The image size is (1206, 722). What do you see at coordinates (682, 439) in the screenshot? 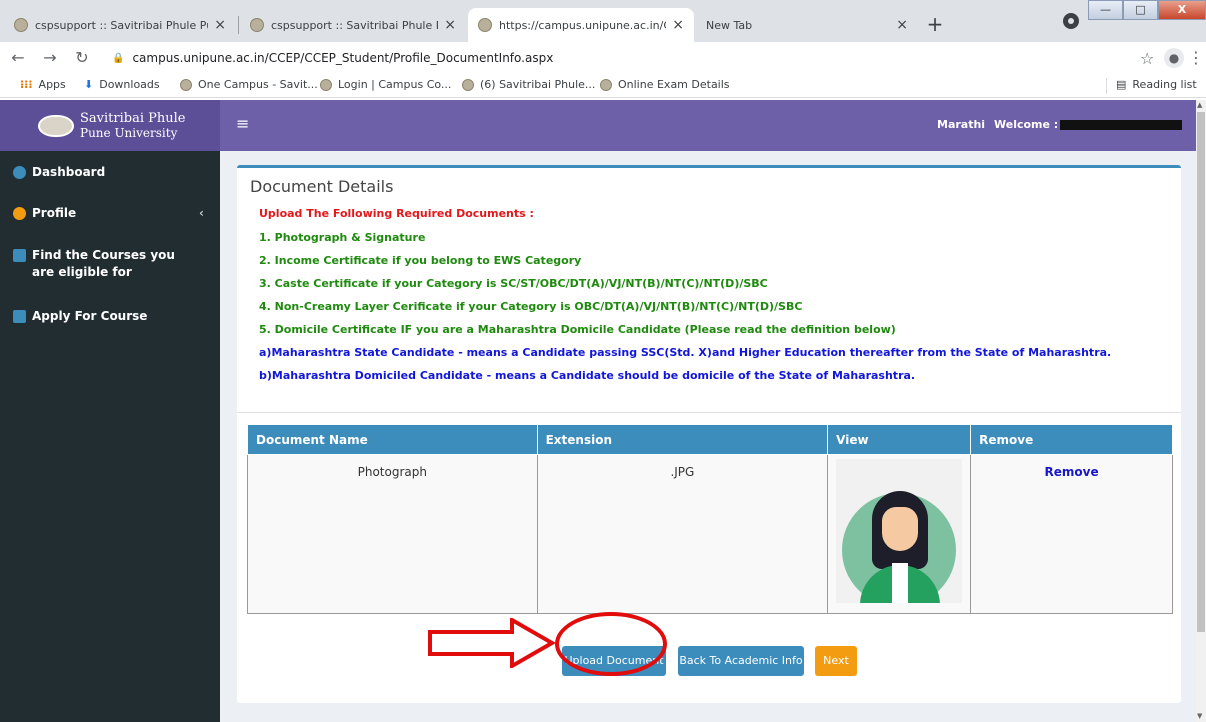
I see `column-header: Extension` at bounding box center [682, 439].